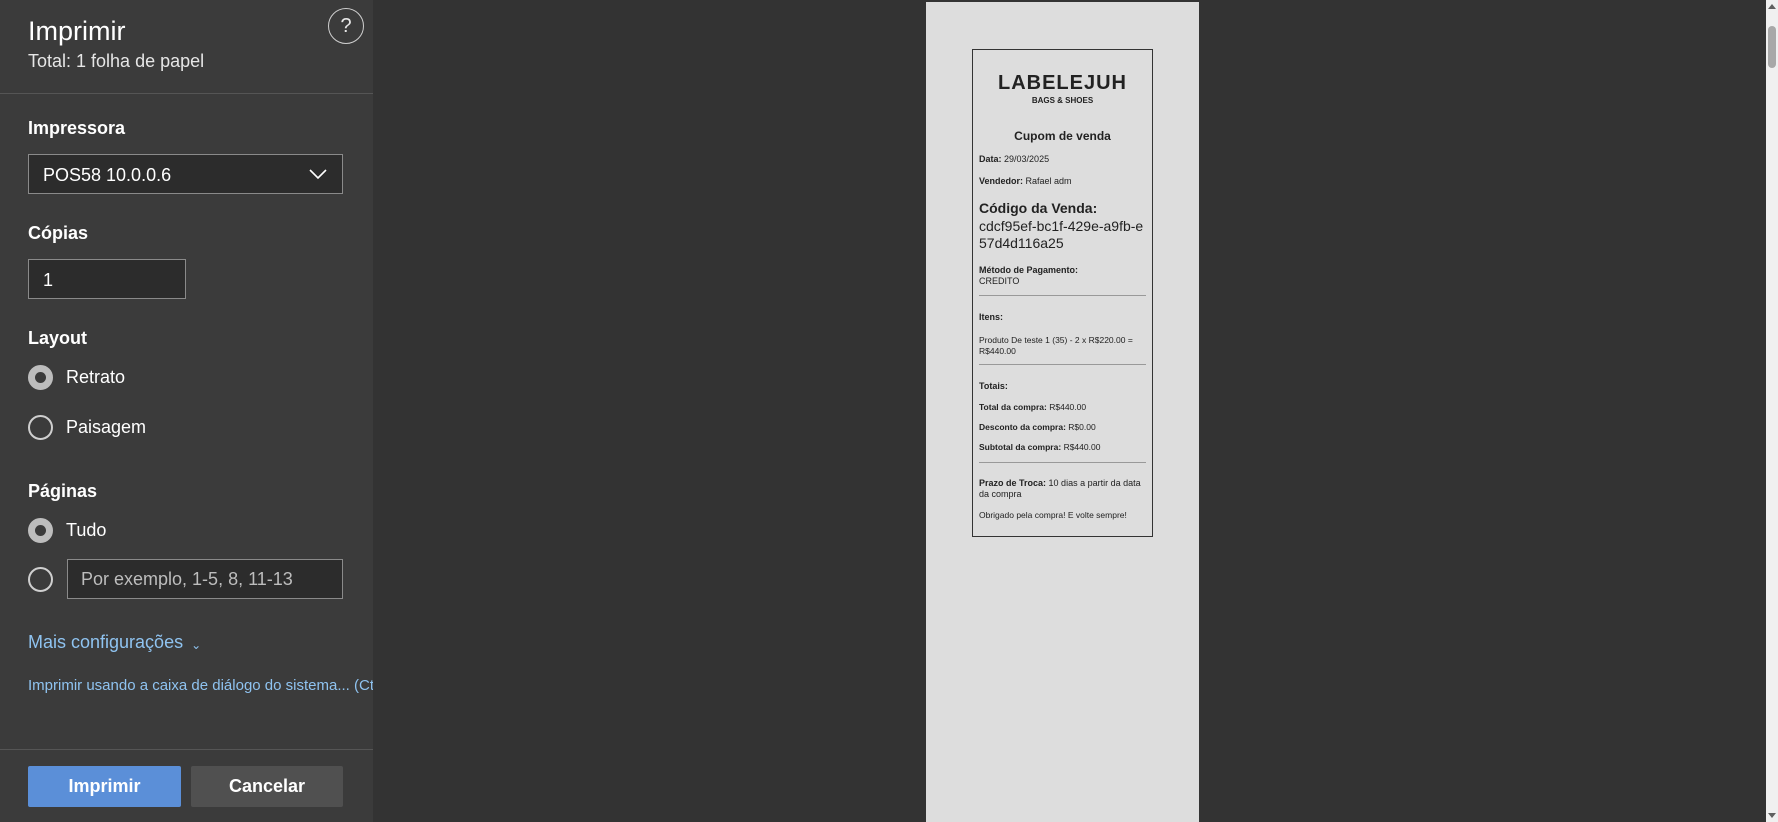  Describe the element at coordinates (1772, 47) in the screenshot. I see `scrollbar-thumb` at that location.